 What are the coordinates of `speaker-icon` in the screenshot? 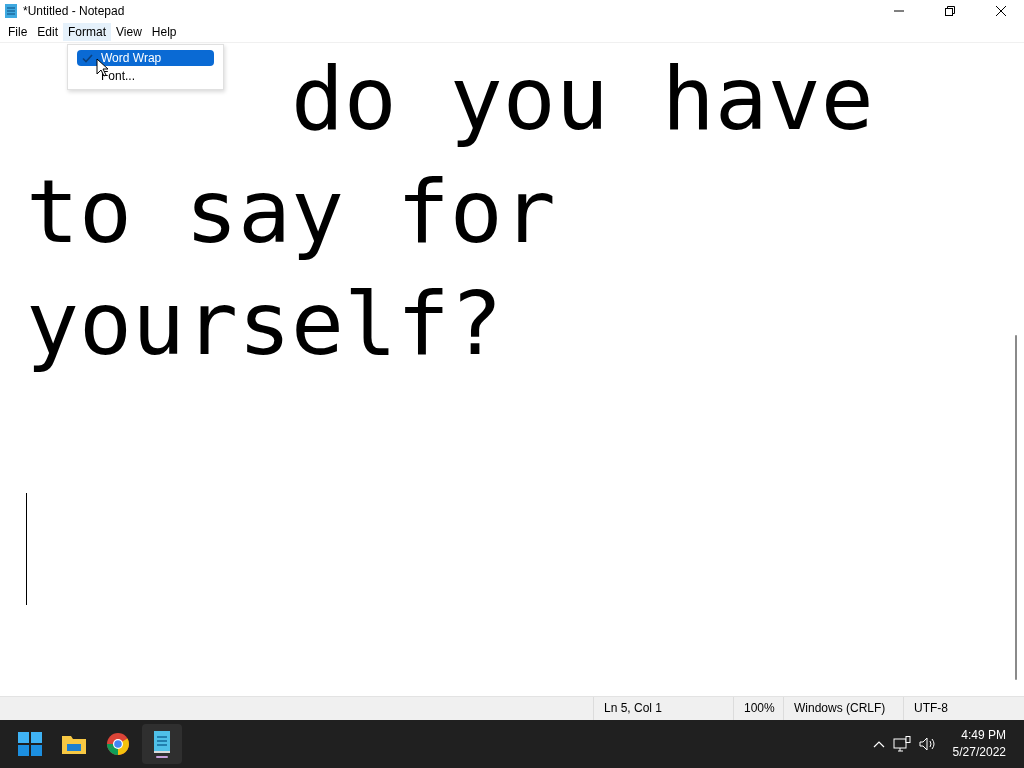 It's located at (927, 744).